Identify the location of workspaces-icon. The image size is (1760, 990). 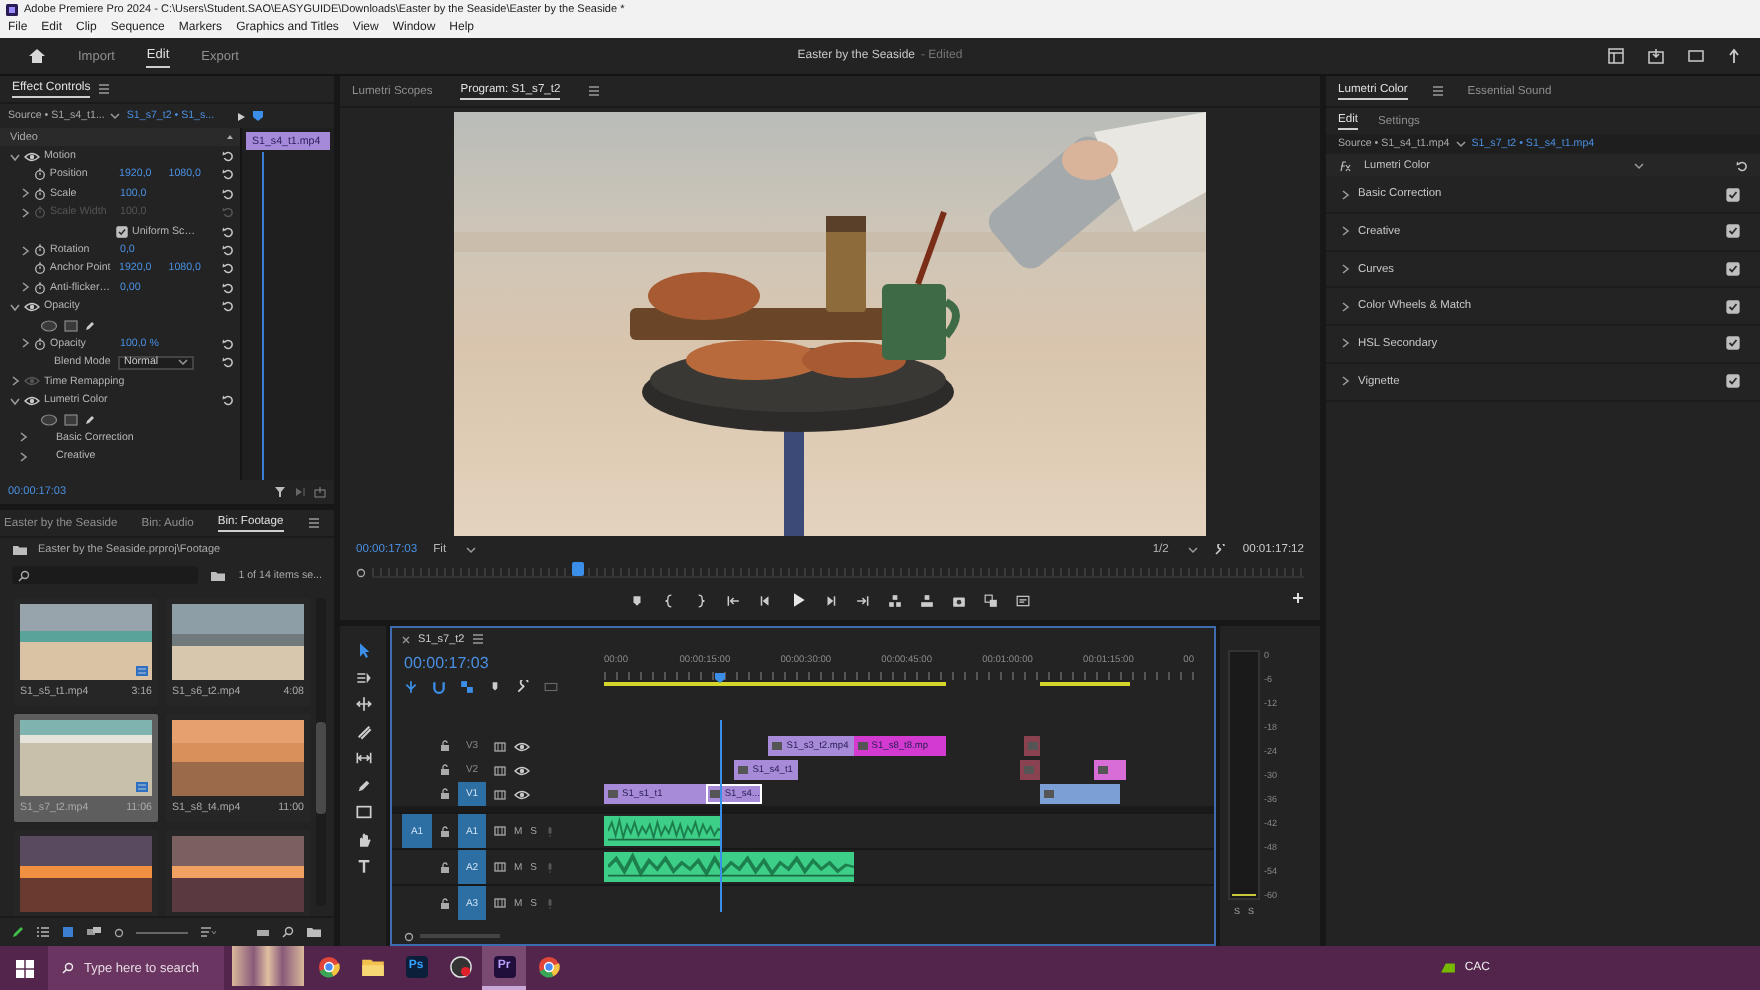
(1616, 56).